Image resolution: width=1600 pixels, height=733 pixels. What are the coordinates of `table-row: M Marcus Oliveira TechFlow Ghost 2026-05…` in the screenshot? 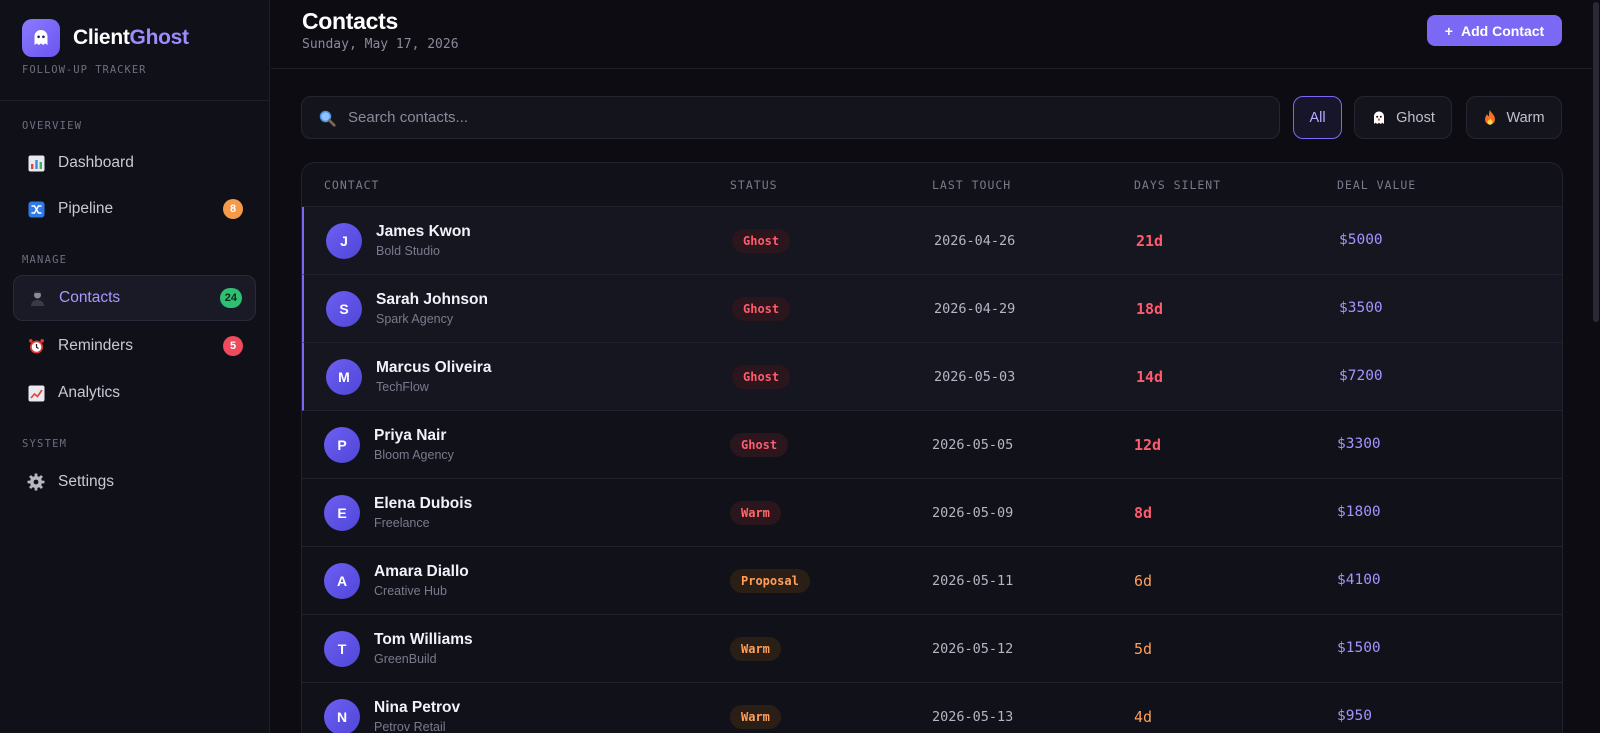 It's located at (932, 377).